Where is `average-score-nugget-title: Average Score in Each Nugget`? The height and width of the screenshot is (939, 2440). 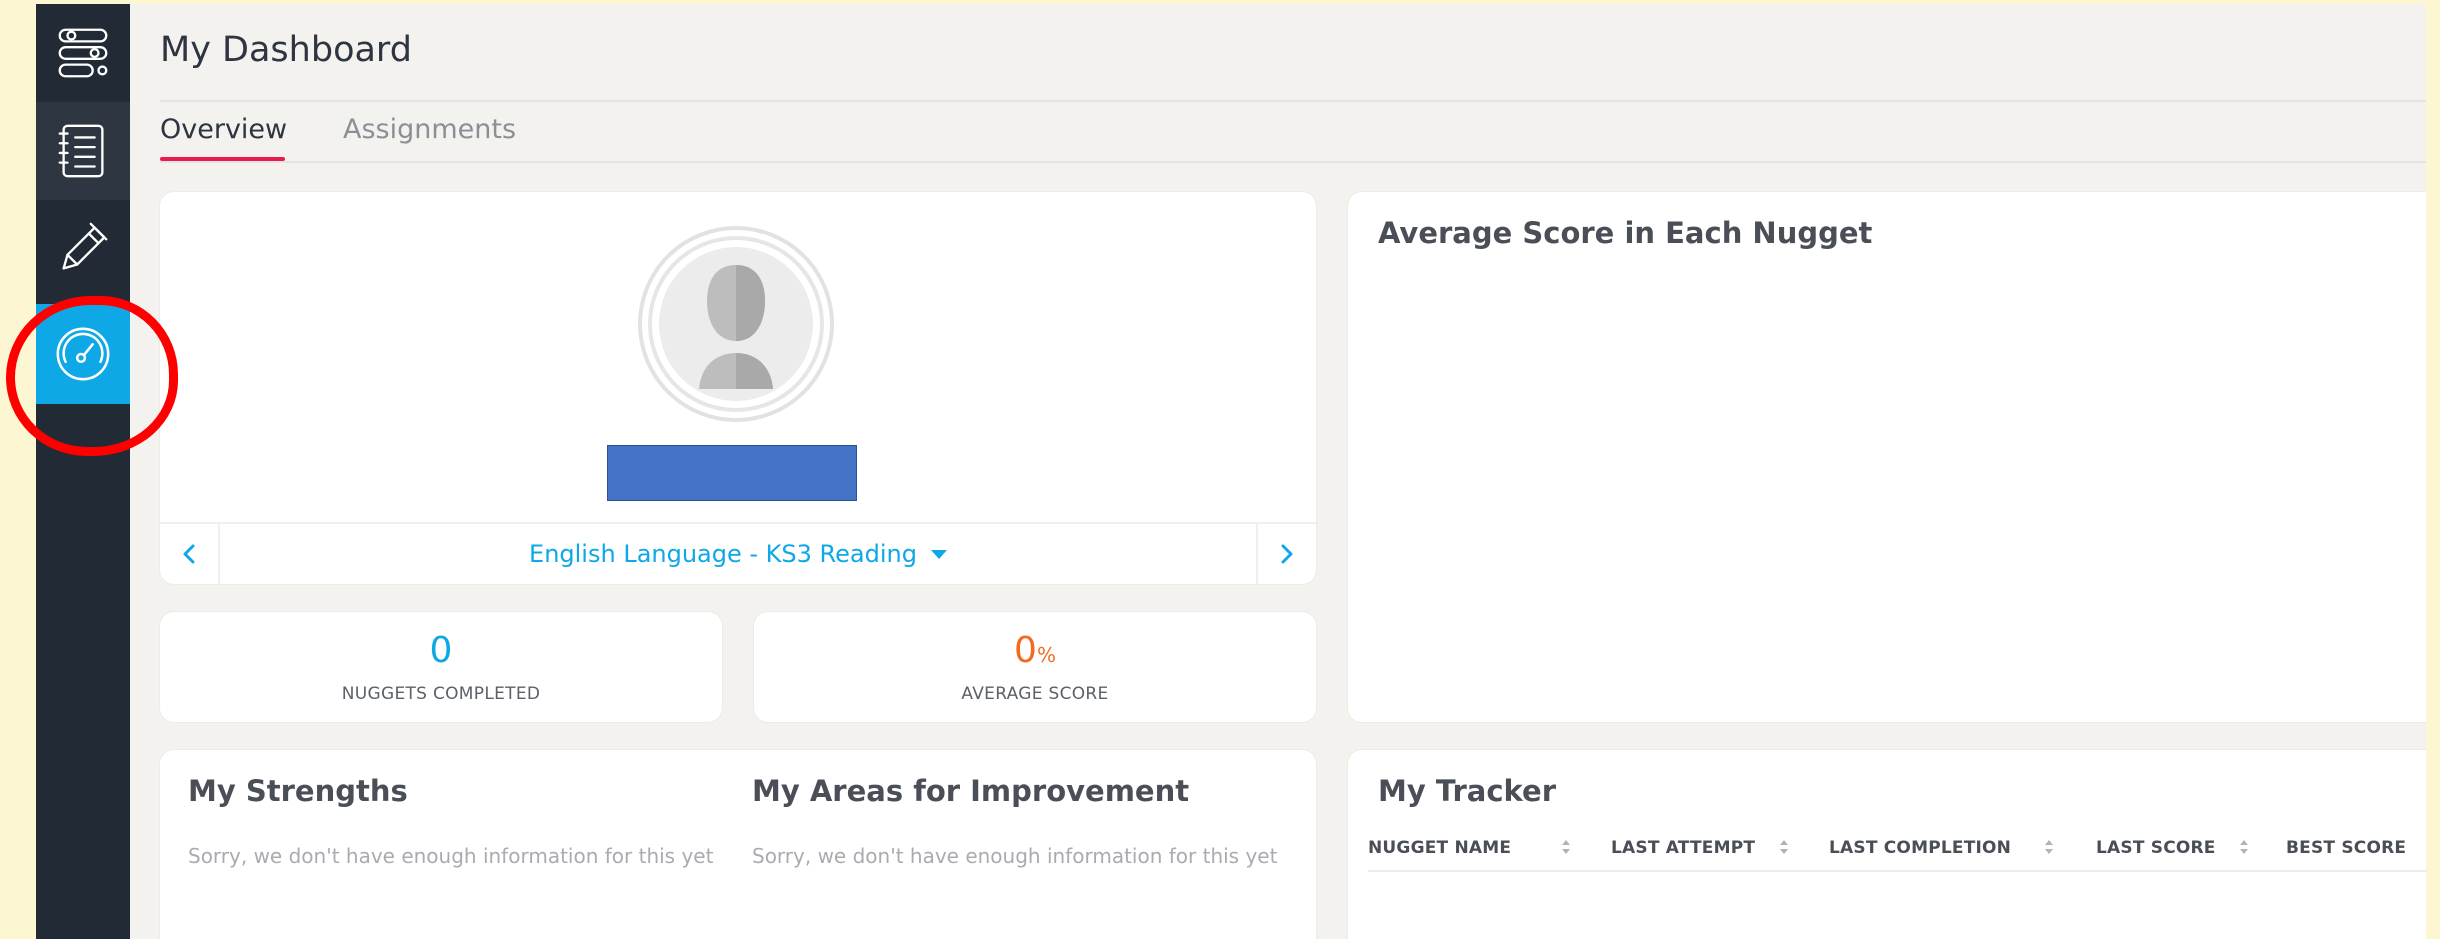
average-score-nugget-title: Average Score in Each Nugget is located at coordinates (1625, 233).